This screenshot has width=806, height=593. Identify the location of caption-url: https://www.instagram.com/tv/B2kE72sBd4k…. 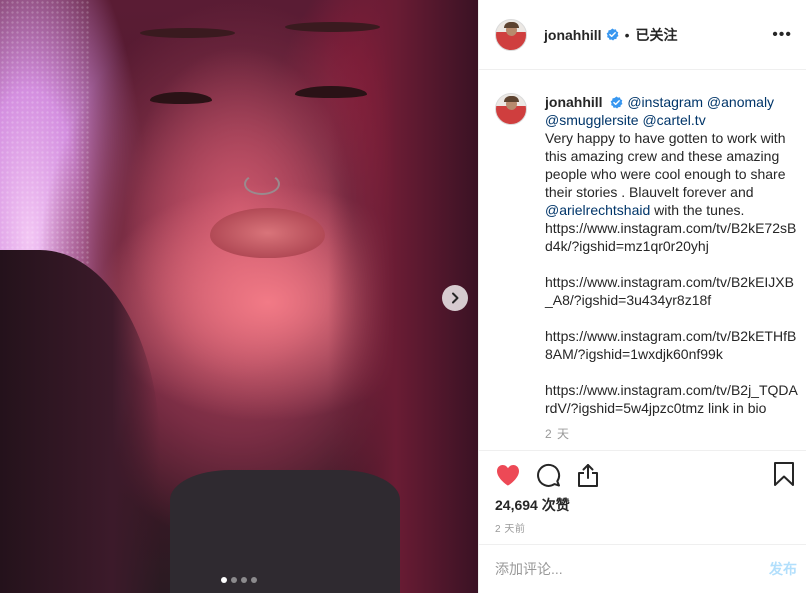
(671, 237).